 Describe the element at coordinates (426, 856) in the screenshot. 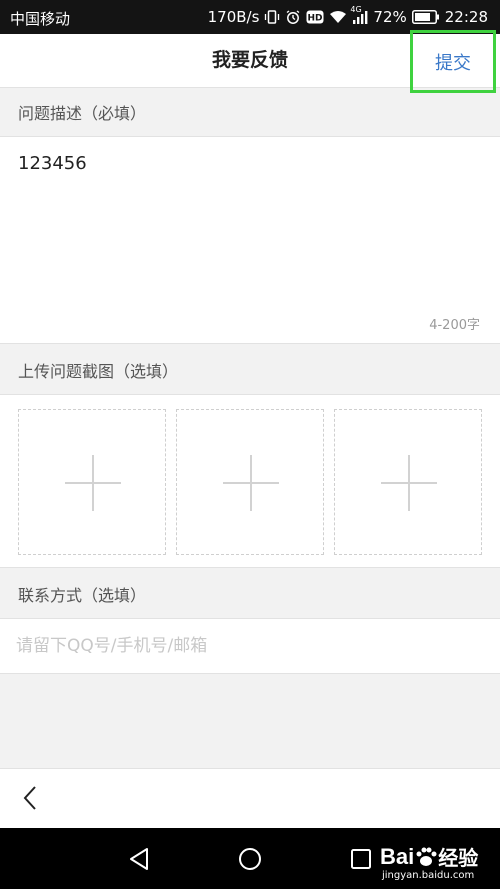

I see `paw-icon` at that location.